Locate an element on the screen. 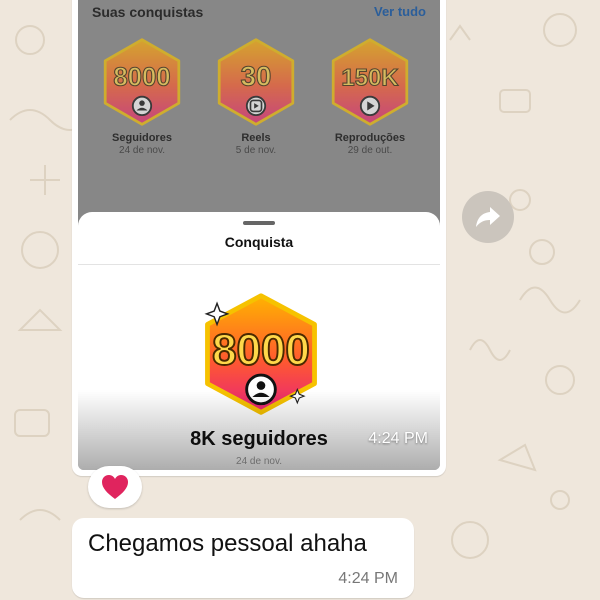  message-time: 4:24 PM is located at coordinates (368, 578).